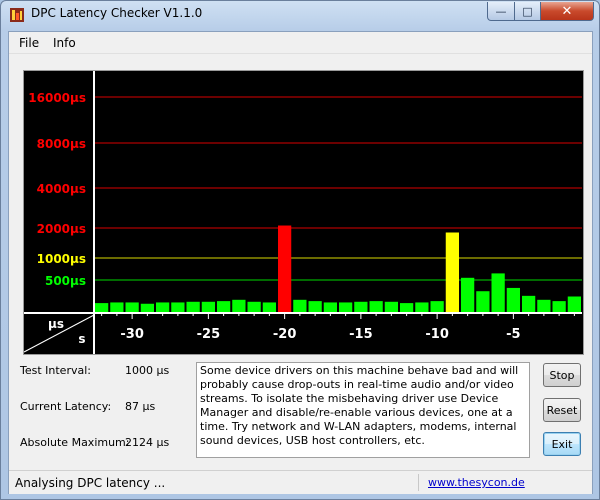 This screenshot has width=600, height=500. Describe the element at coordinates (61, 259) in the screenshot. I see `y-tick-label: 1000µs` at that location.